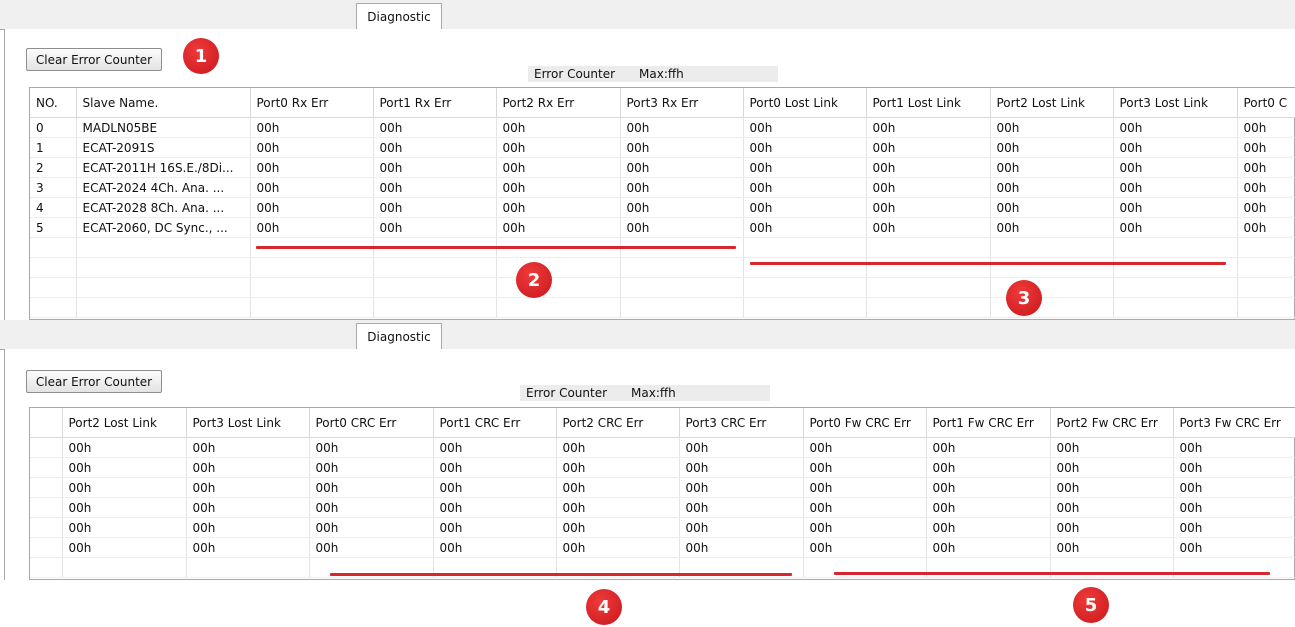  Describe the element at coordinates (435, 103) in the screenshot. I see `column-header: Port1 Rx Err` at that location.